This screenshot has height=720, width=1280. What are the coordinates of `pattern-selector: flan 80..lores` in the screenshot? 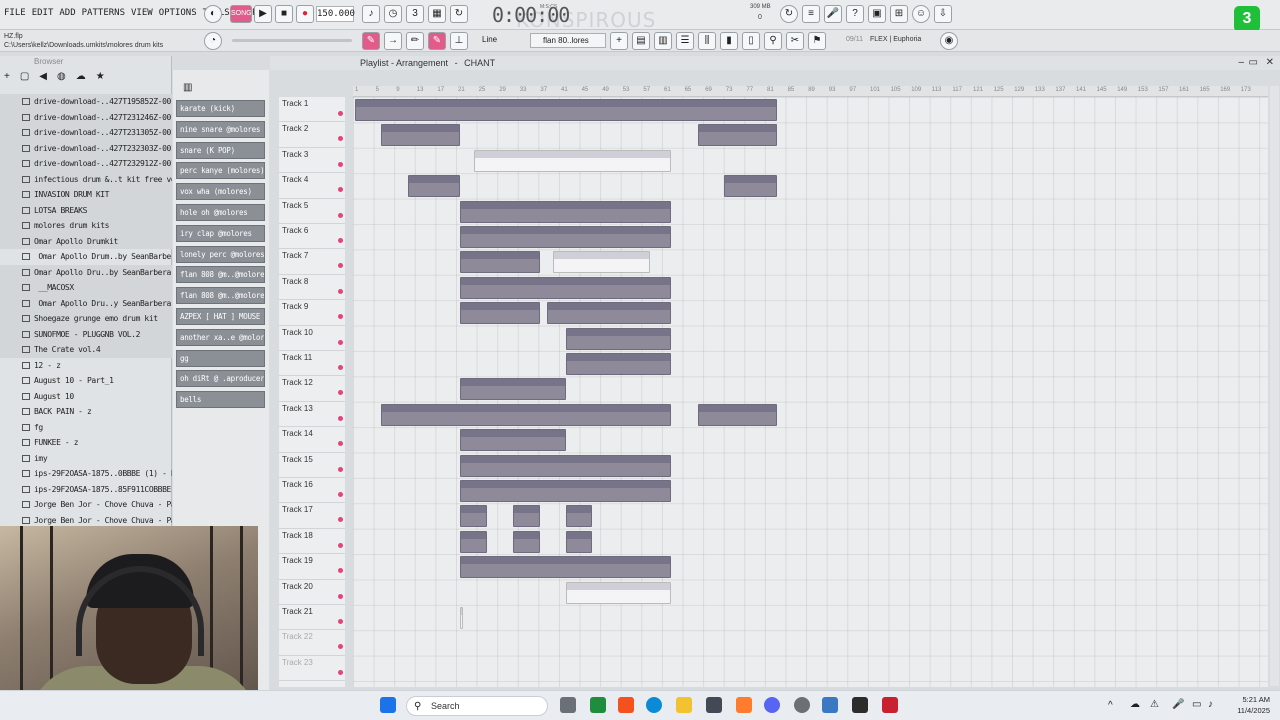 It's located at (568, 40).